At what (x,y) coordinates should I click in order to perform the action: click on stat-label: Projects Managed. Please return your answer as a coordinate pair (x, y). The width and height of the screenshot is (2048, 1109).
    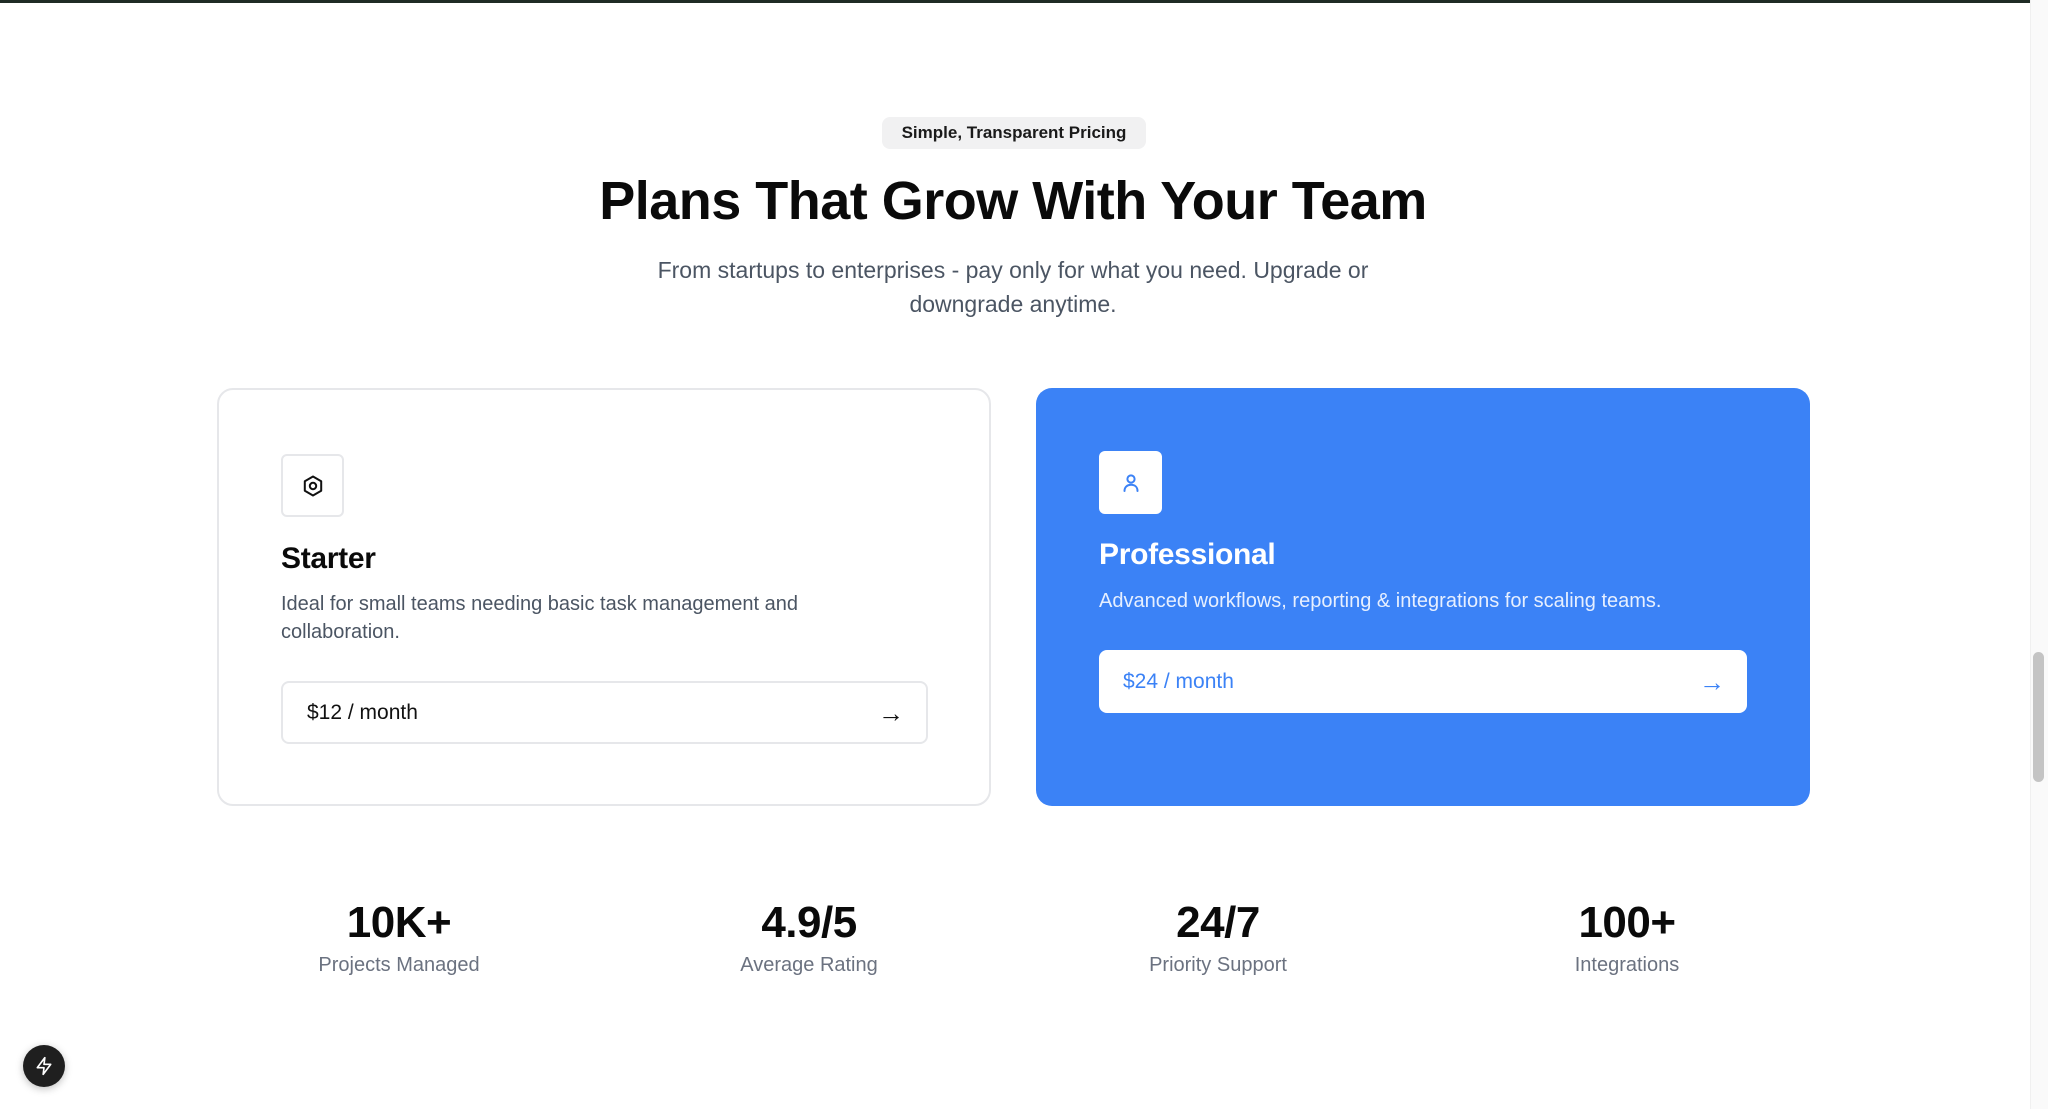
    Looking at the image, I should click on (399, 965).